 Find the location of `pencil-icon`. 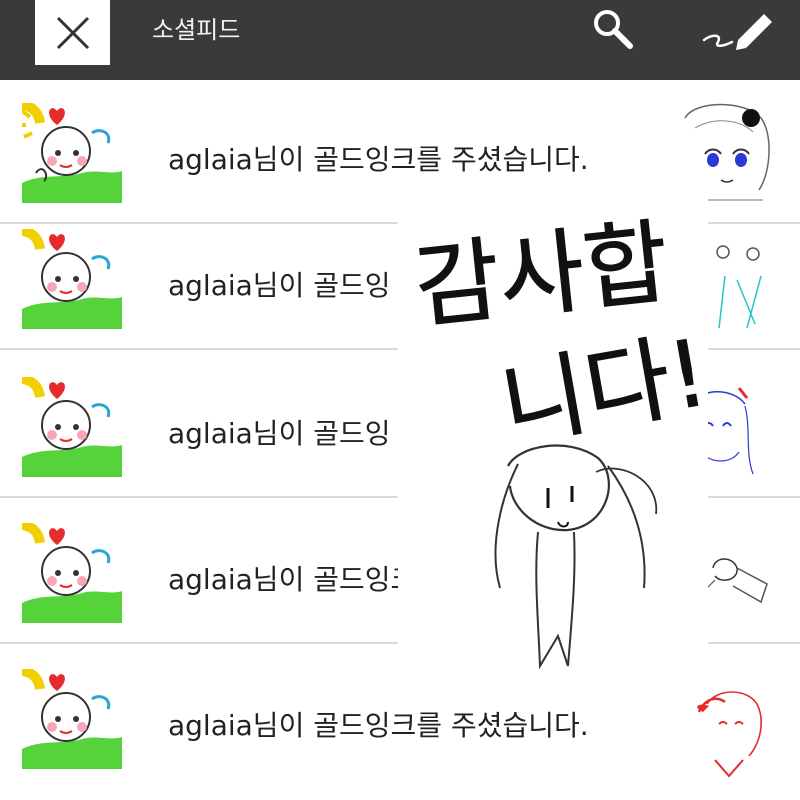

pencil-icon is located at coordinates (737, 32).